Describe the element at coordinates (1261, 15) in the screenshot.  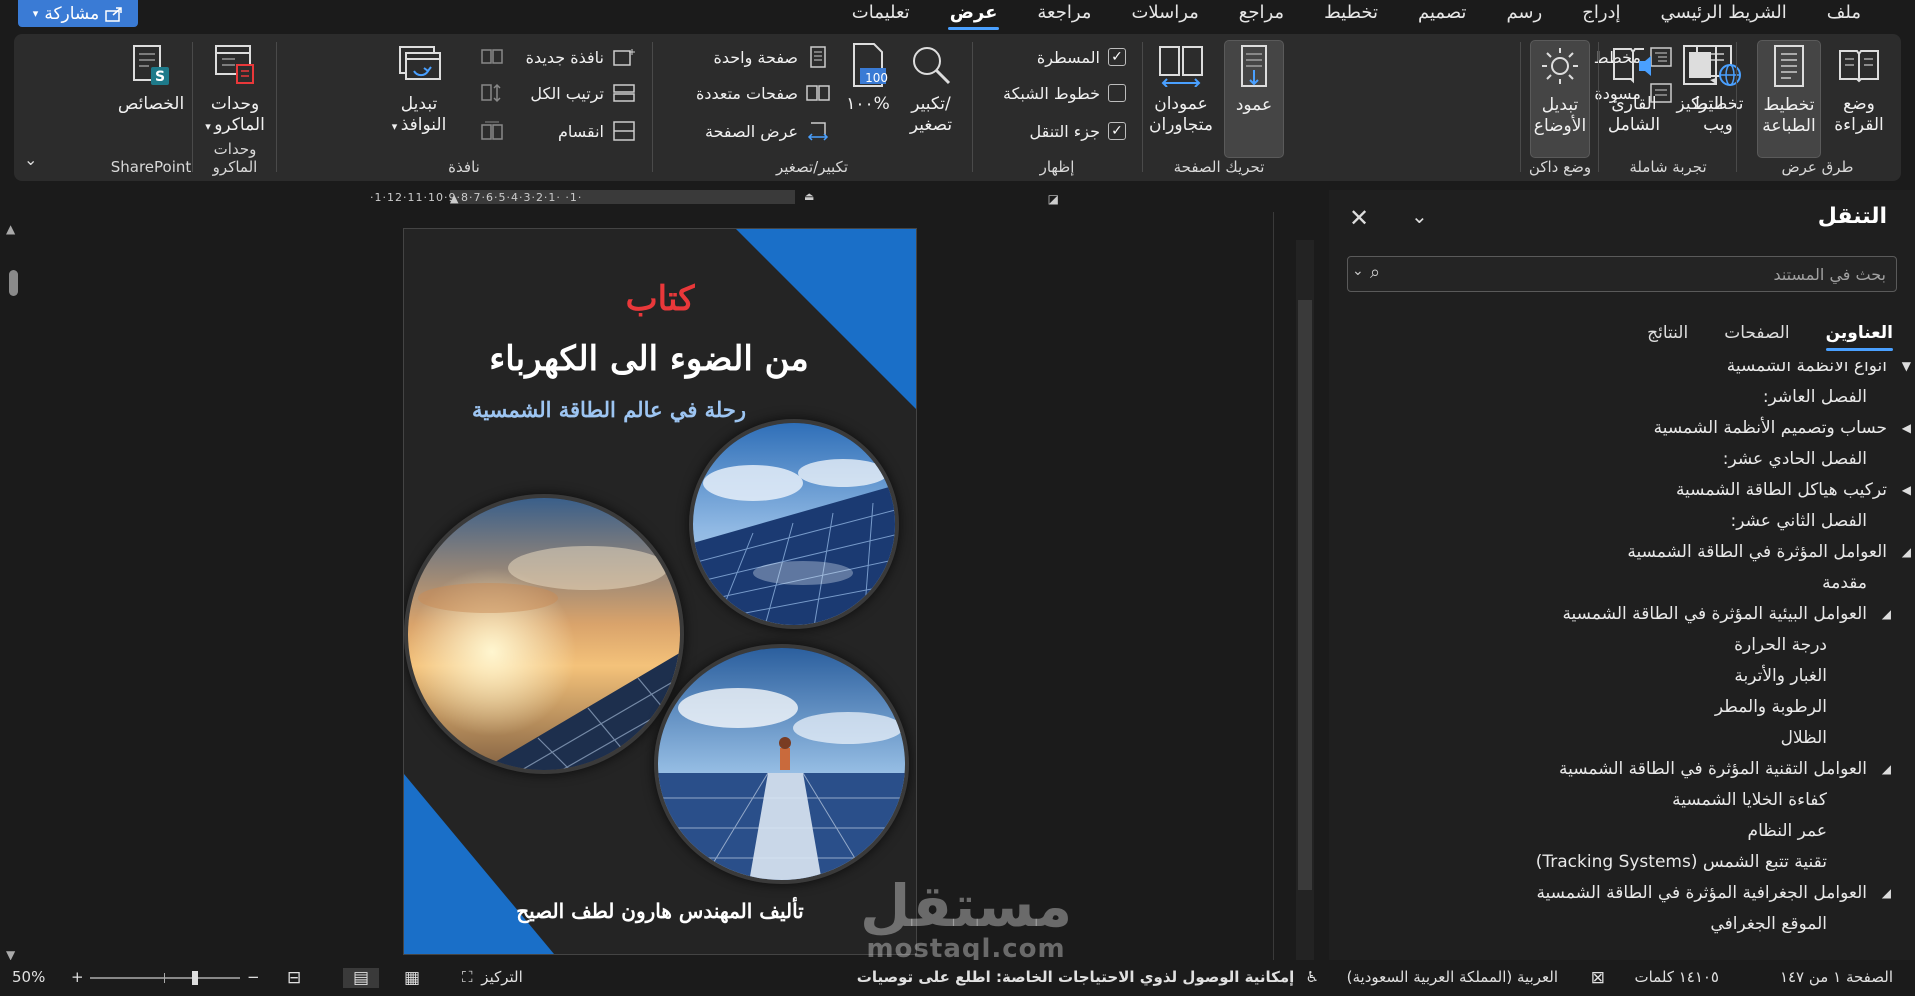
I see `tab-references: مراجع` at that location.